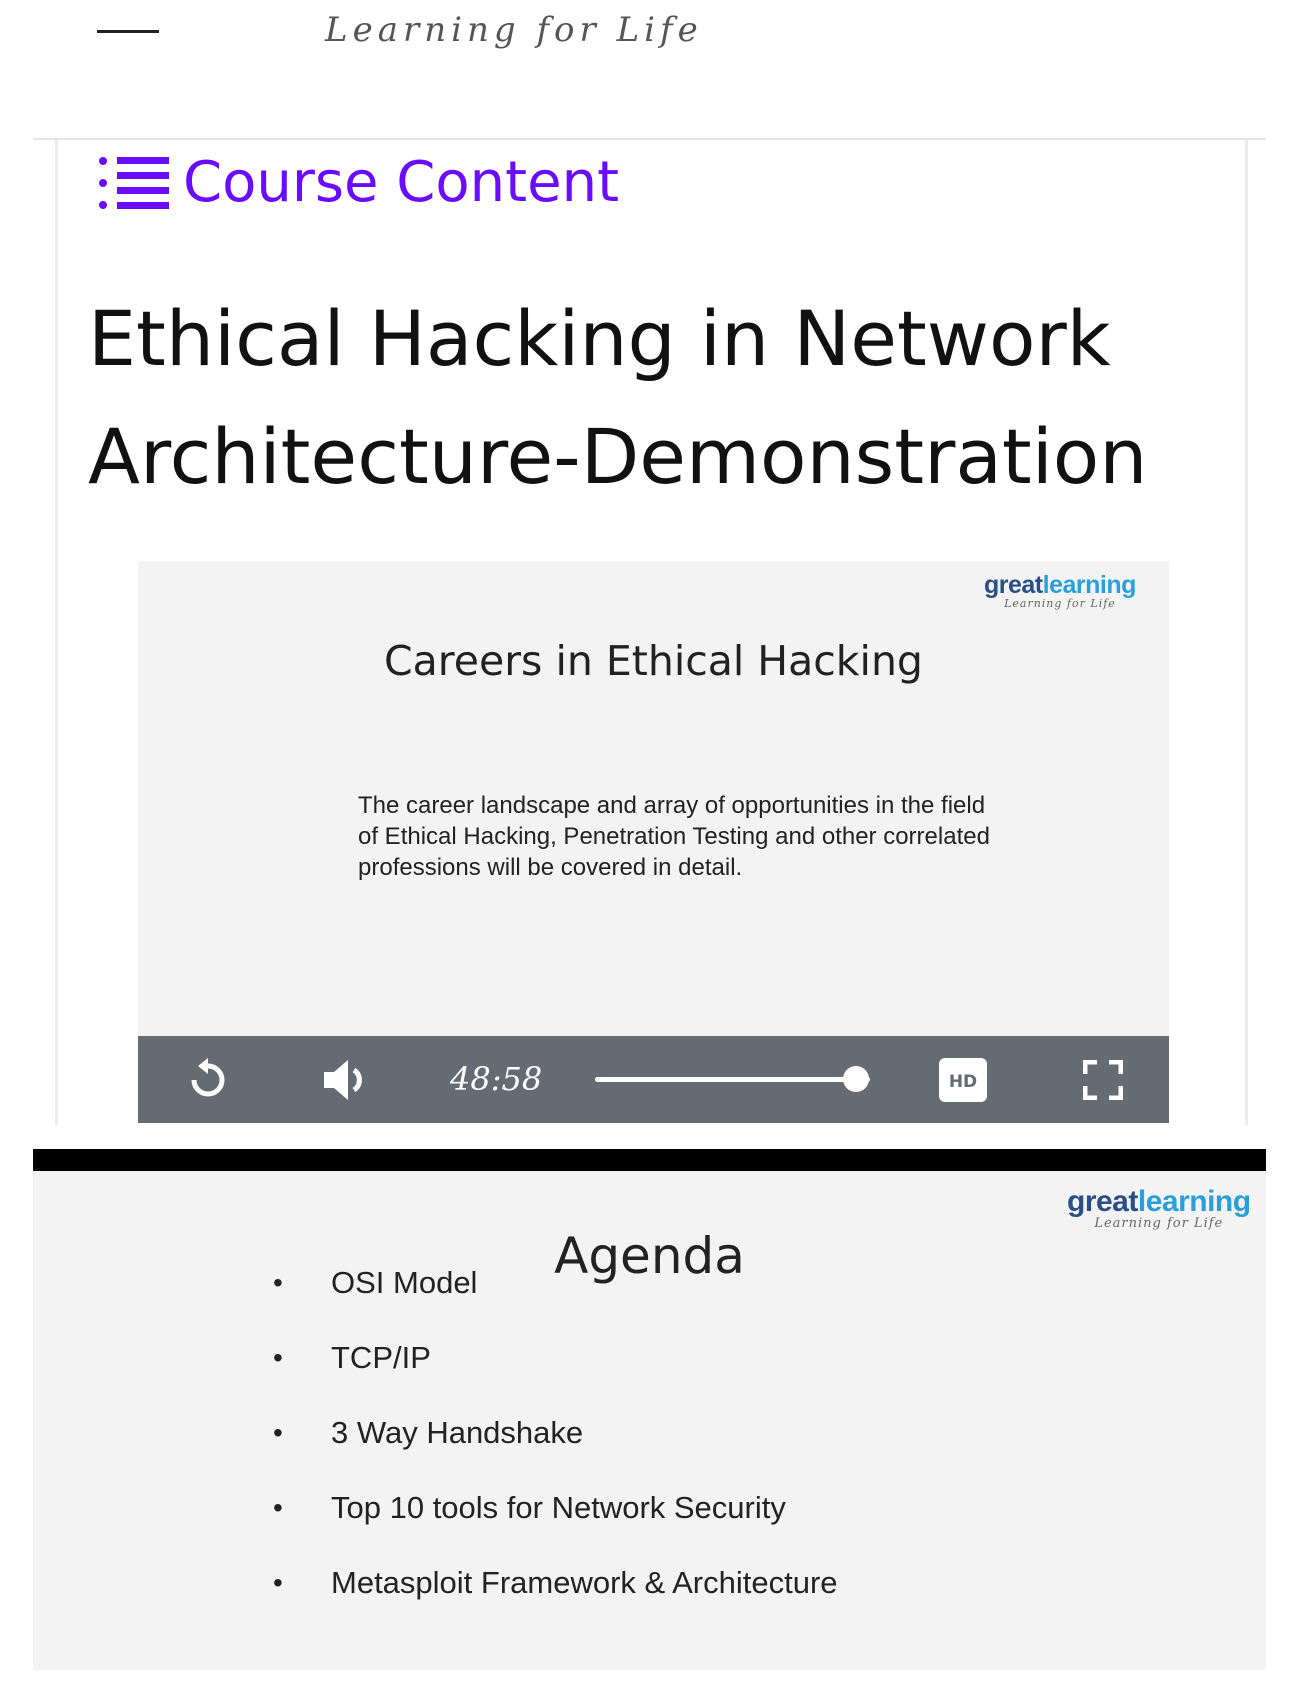  Describe the element at coordinates (208, 1076) in the screenshot. I see `replay-icon` at that location.